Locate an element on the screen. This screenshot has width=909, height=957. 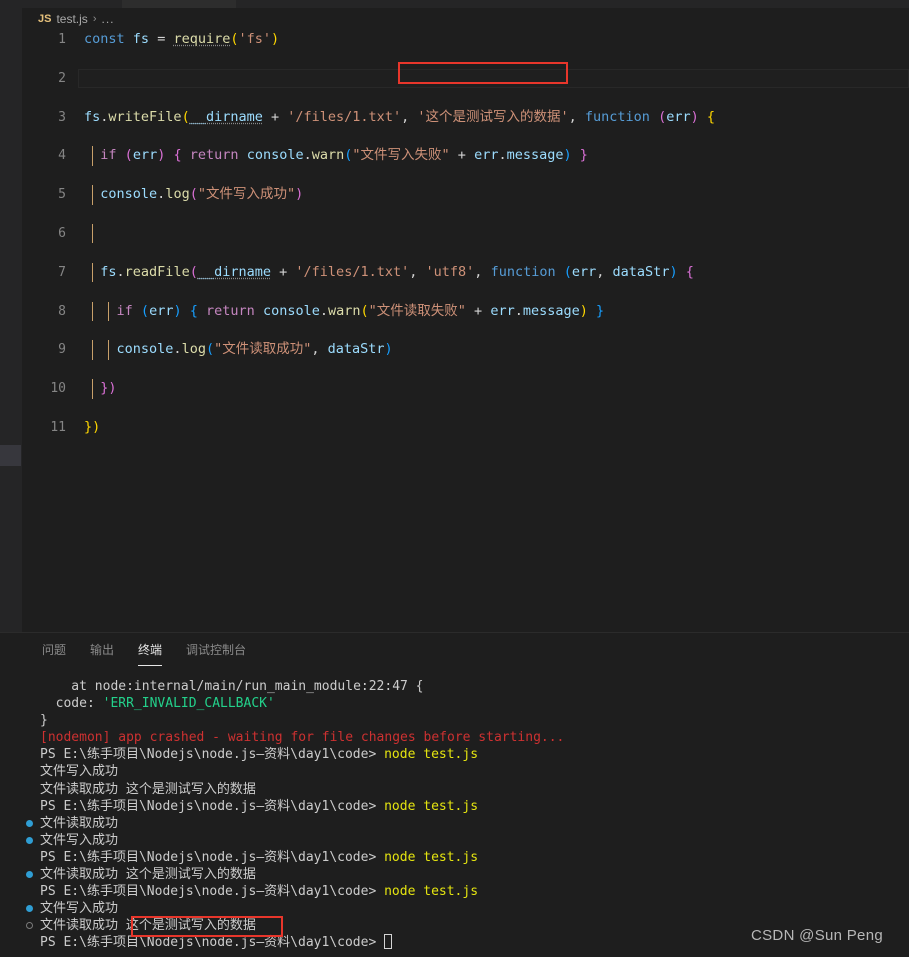
terminal-text: } is located at coordinates (44, 721).